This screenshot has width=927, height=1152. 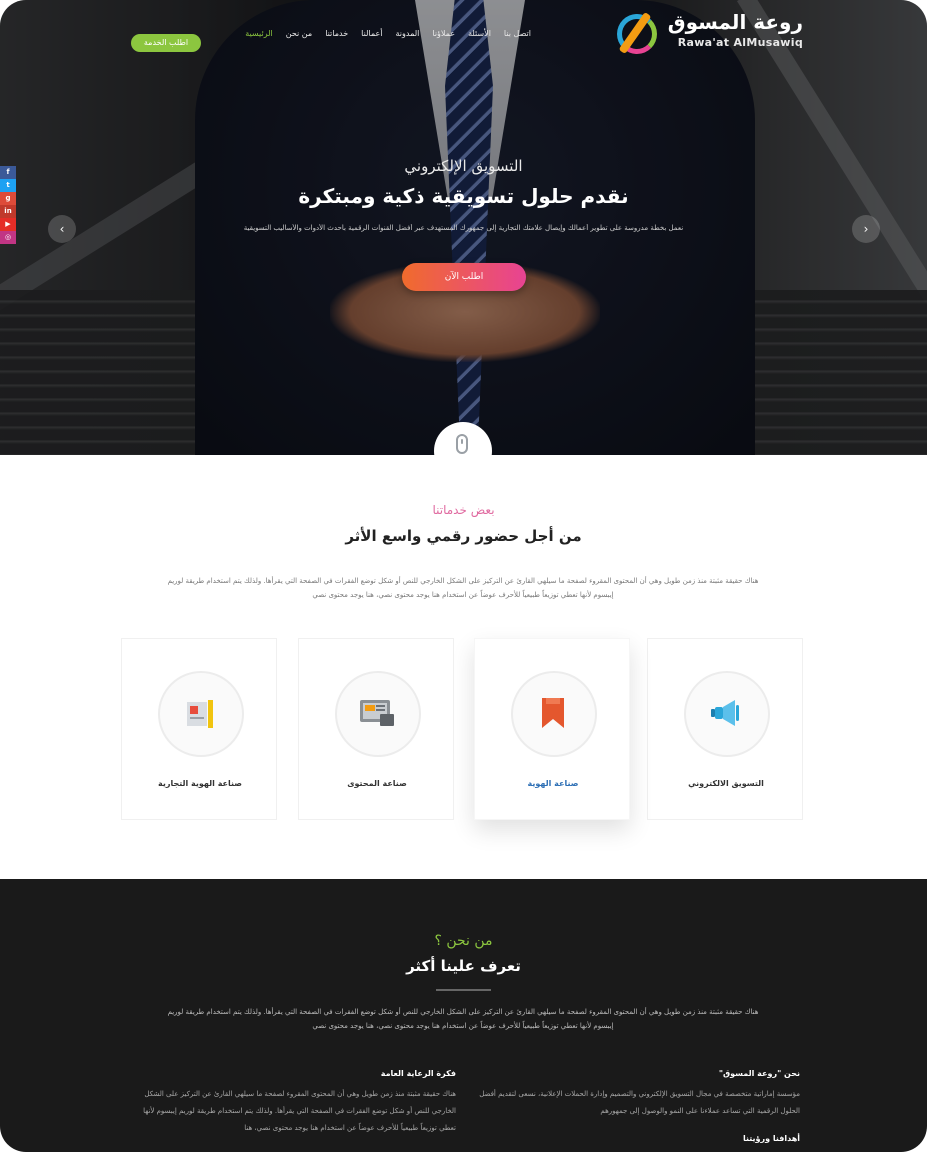 What do you see at coordinates (336, 34) in the screenshot?
I see `menu-item-services: خدماتنا` at bounding box center [336, 34].